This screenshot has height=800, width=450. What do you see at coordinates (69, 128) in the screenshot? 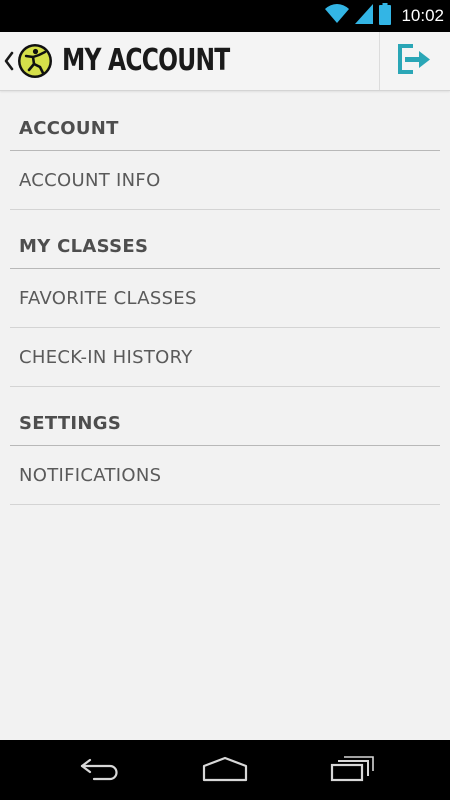
I see `section-header-label: ACCOUNT` at bounding box center [69, 128].